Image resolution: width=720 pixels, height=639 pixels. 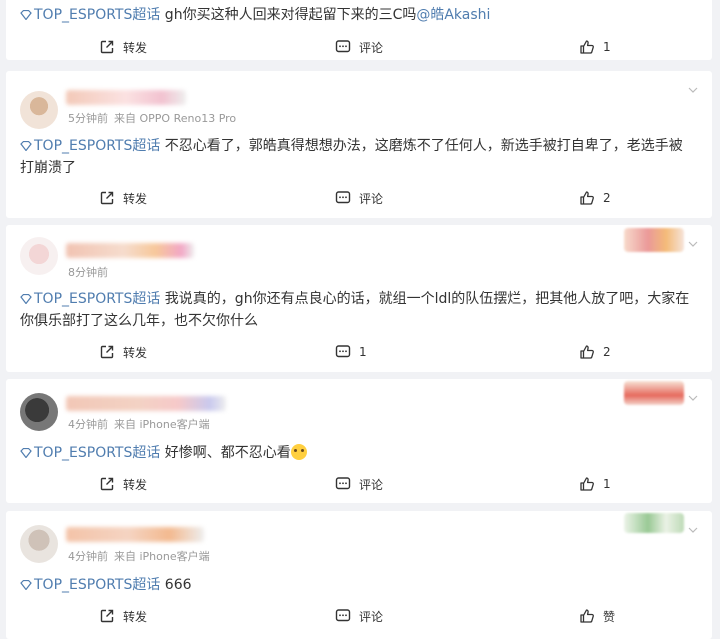 I want to click on comment-text: 好惨啊、都不忍心看, so click(x=225, y=453).